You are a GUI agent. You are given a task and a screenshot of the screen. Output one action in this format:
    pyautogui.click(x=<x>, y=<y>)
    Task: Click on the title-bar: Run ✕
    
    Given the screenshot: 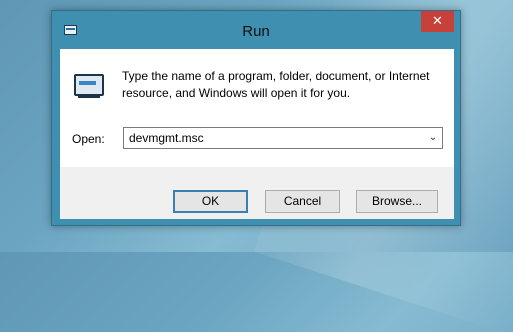 What is the action you would take?
    pyautogui.click(x=256, y=30)
    